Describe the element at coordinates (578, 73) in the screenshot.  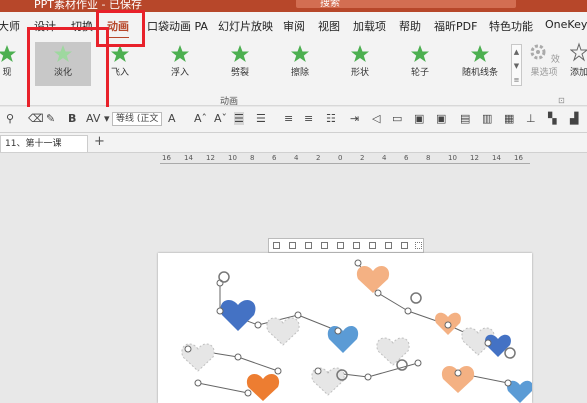
I see `add-animation-label: 添加` at that location.